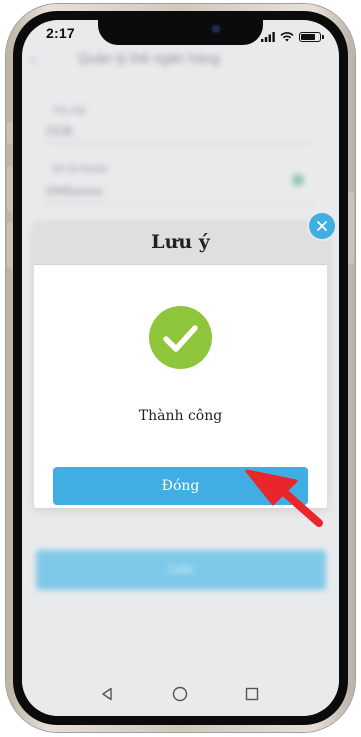  What do you see at coordinates (60, 33) in the screenshot?
I see `clock: 2:17` at bounding box center [60, 33].